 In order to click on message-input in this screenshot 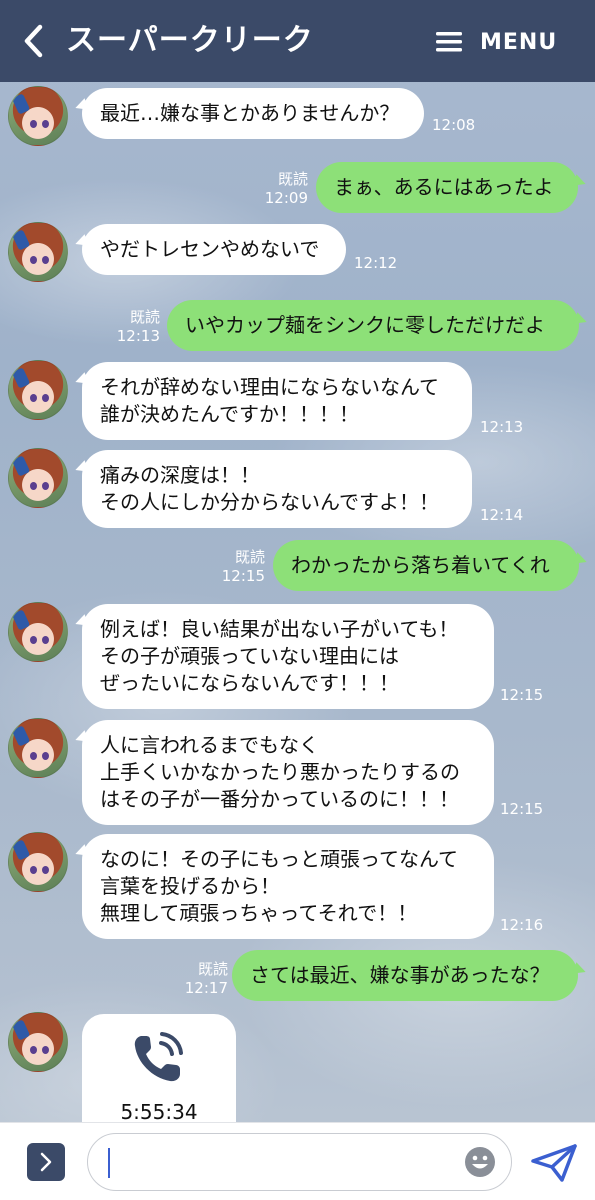, I will do `click(281, 1162)`.